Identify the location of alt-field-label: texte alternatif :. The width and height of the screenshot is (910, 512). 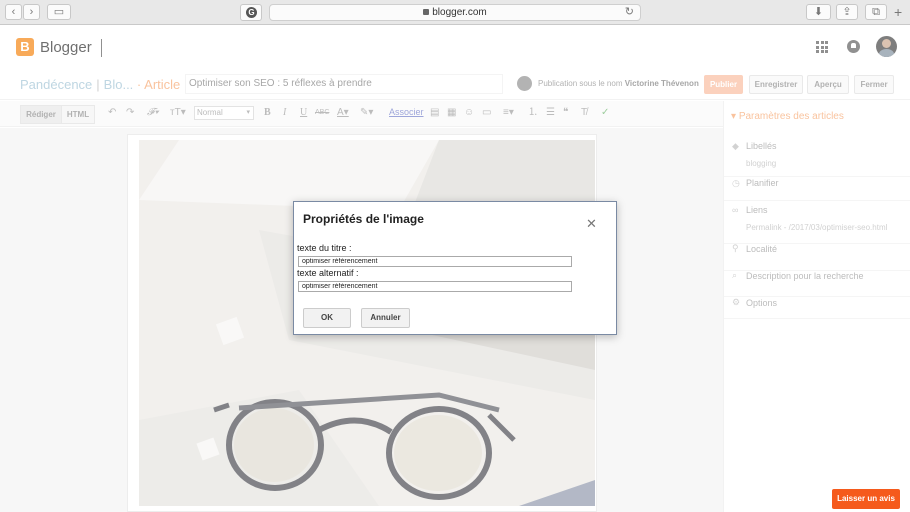
(328, 273).